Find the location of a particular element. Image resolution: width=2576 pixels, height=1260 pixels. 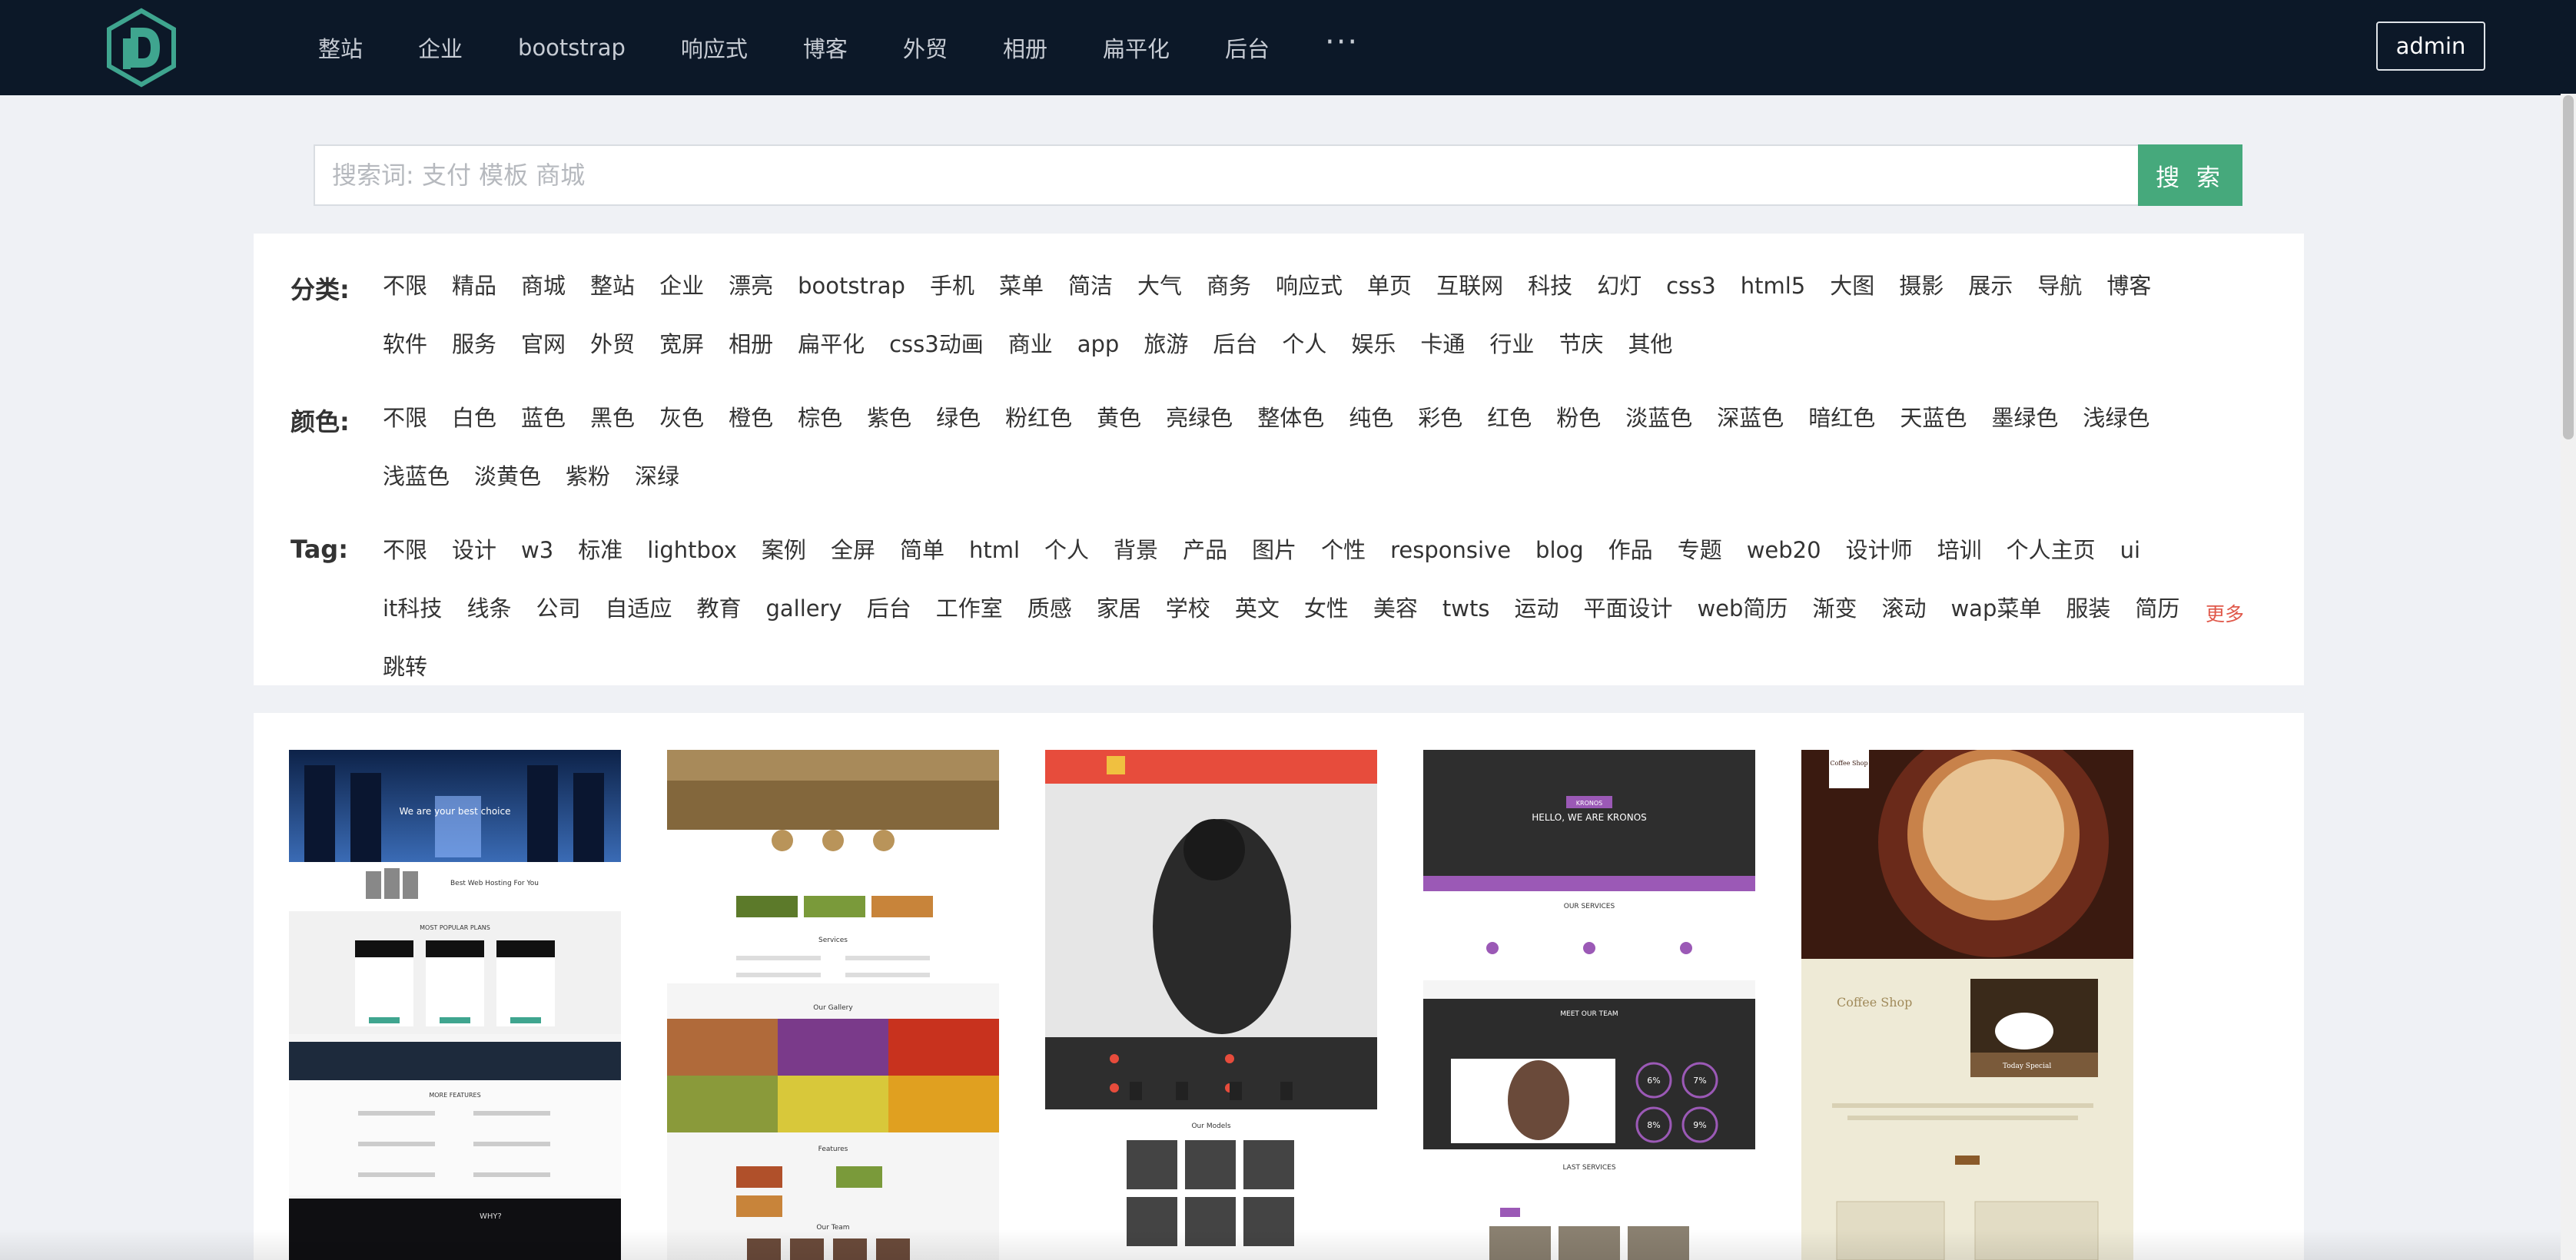

color-option: 蓝色 is located at coordinates (543, 432).